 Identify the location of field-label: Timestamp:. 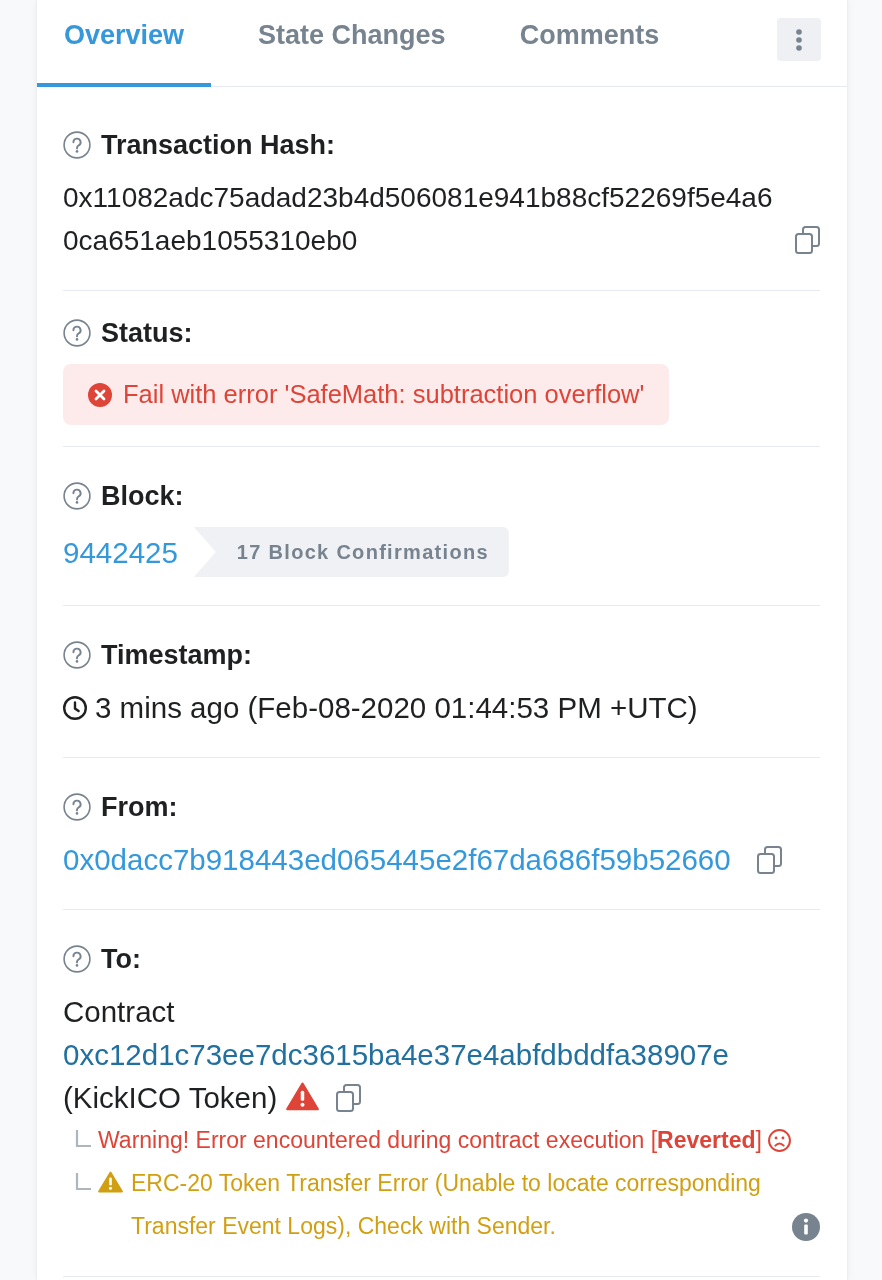
(177, 655).